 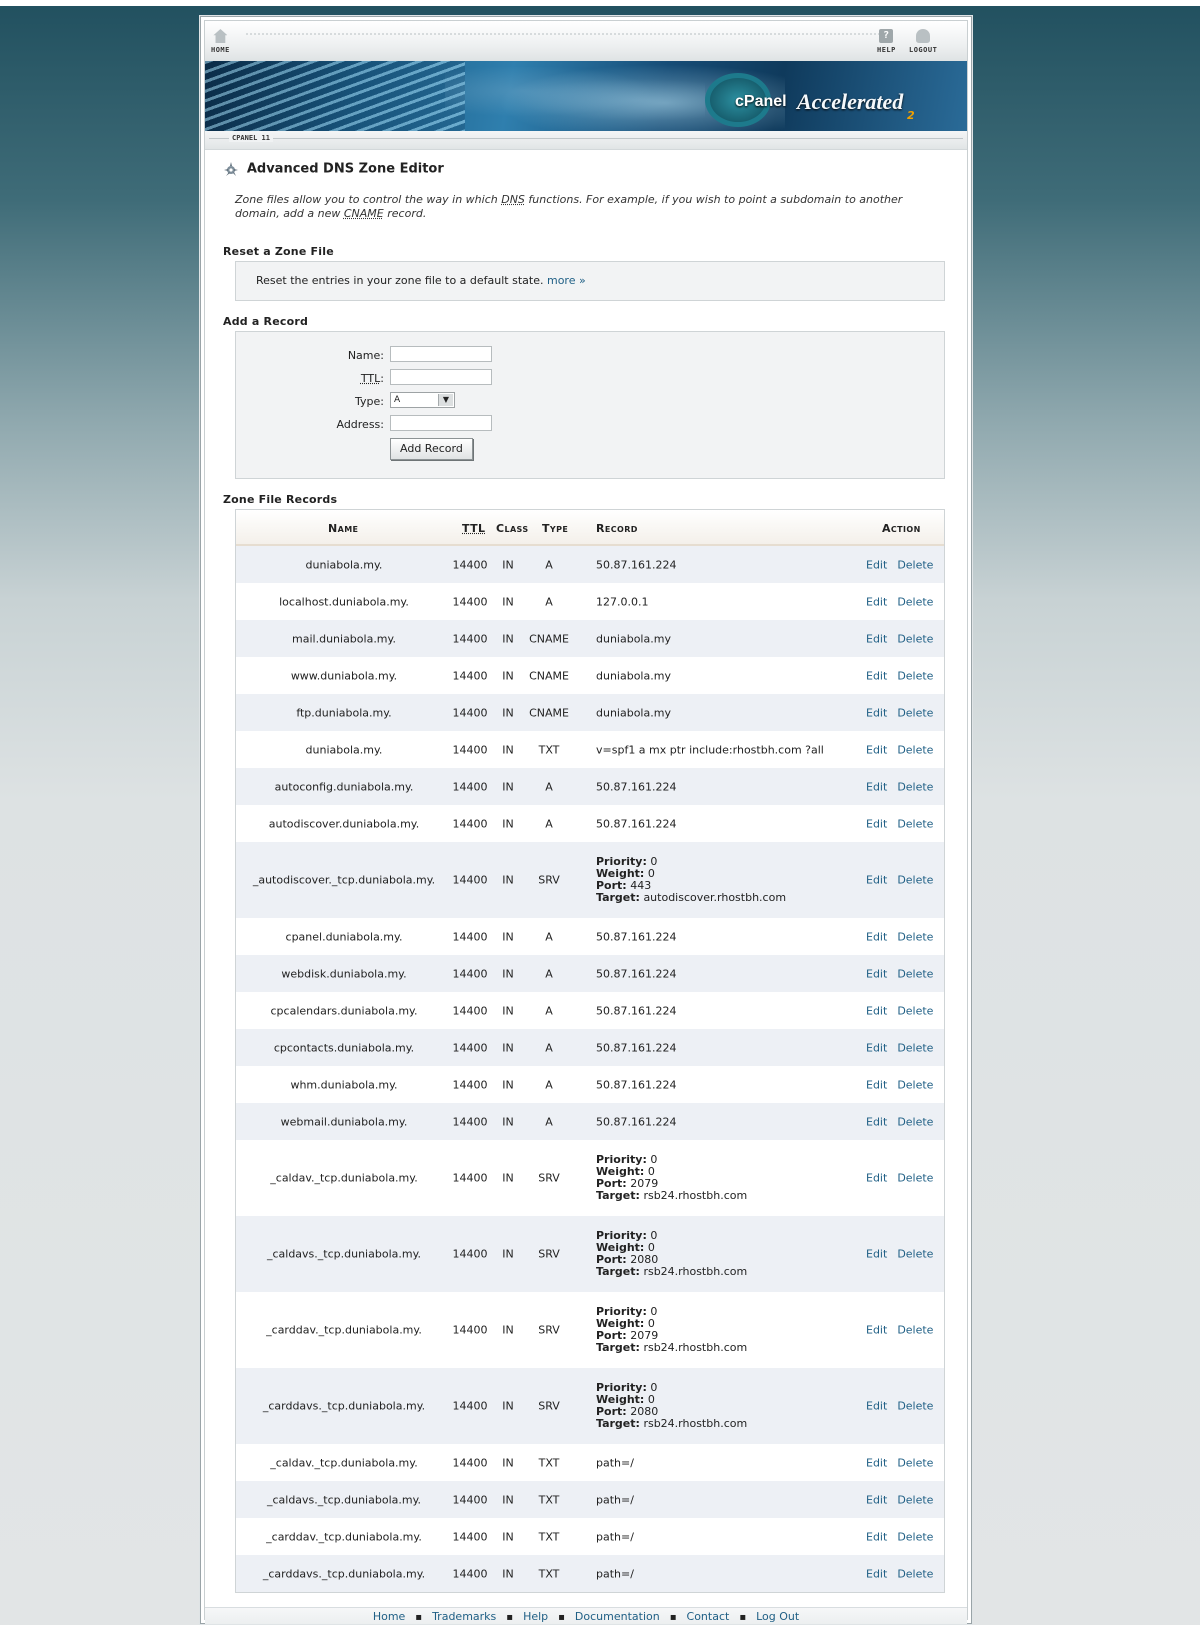 I want to click on logo-version-text: 2, so click(x=911, y=115).